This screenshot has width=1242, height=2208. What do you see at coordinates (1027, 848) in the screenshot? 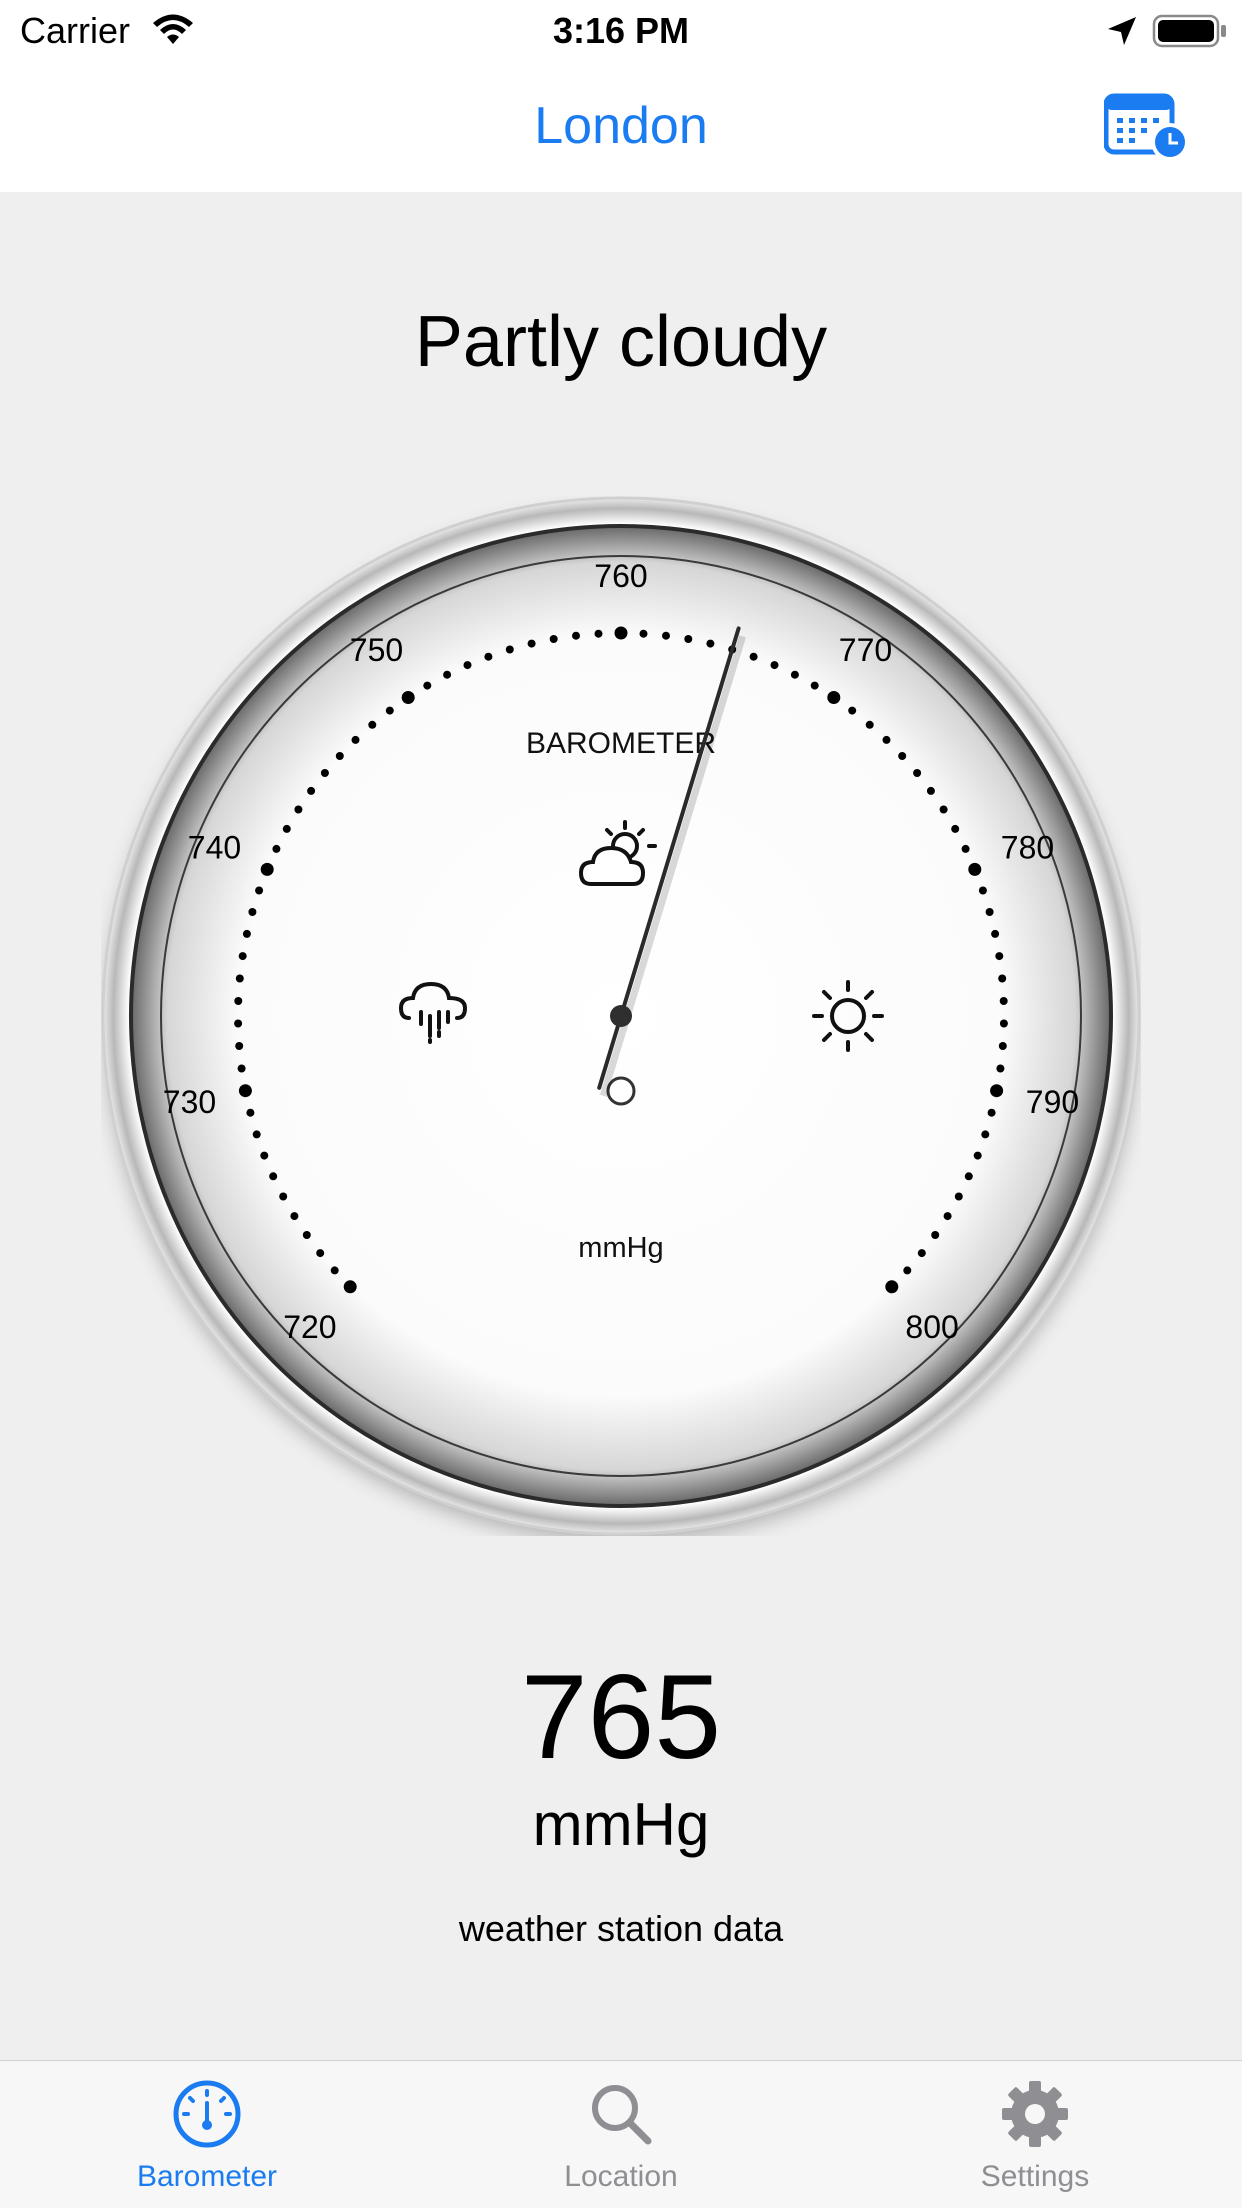
I see `scale-label: 780` at bounding box center [1027, 848].